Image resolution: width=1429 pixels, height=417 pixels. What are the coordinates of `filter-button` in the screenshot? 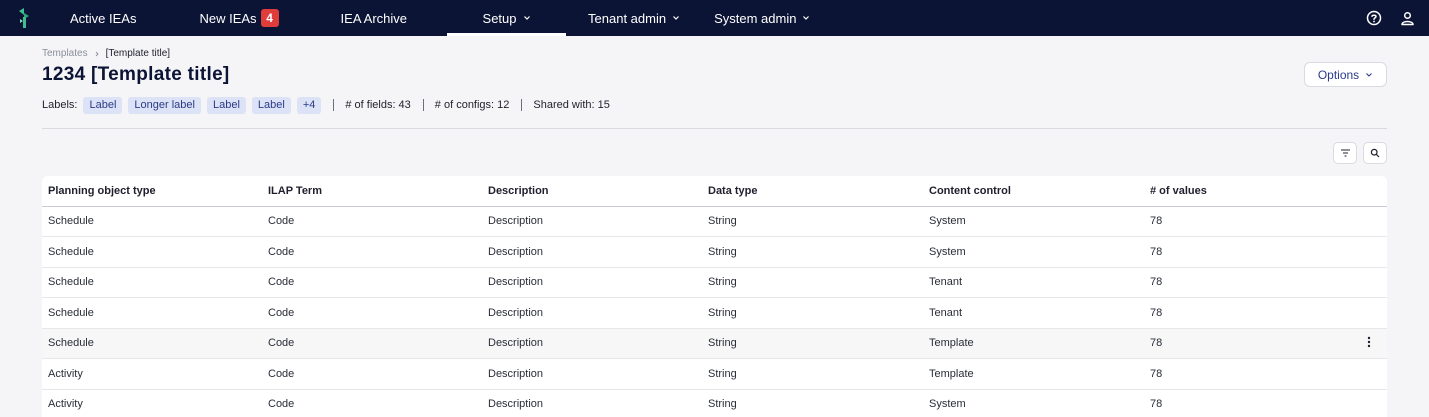 It's located at (1345, 153).